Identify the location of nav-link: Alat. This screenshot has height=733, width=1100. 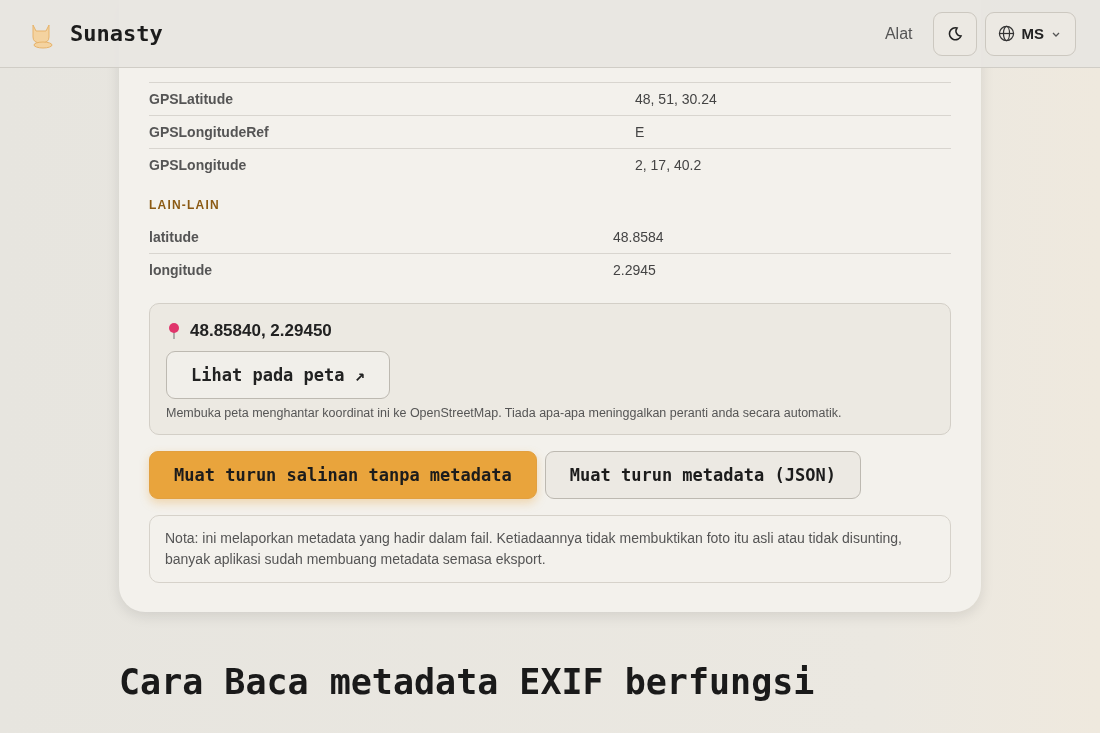
(898, 33).